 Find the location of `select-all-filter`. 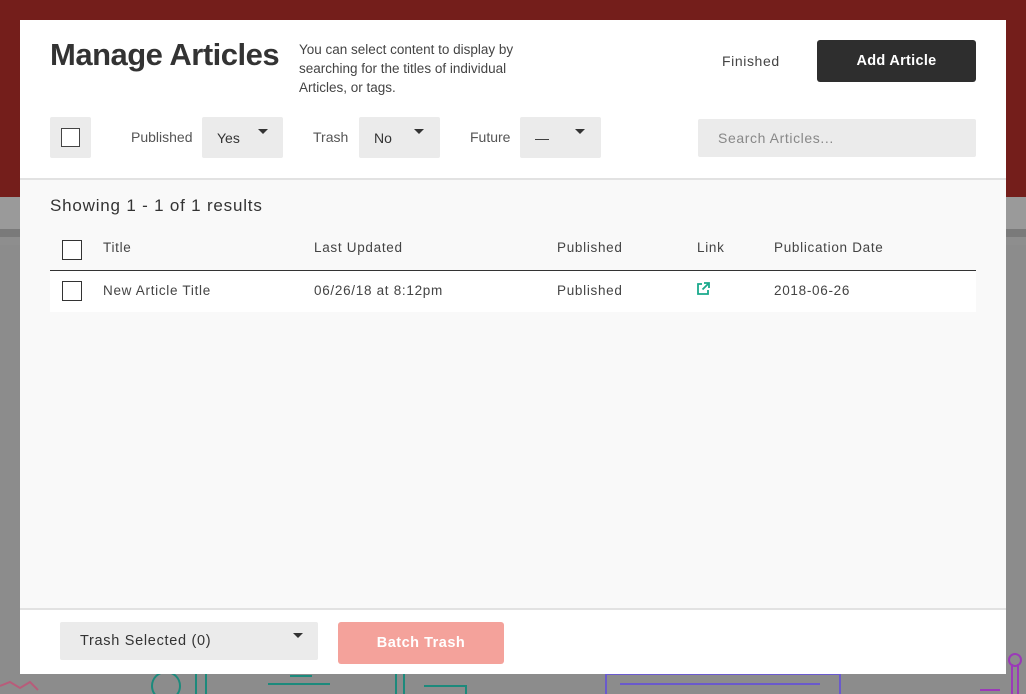

select-all-filter is located at coordinates (70, 137).